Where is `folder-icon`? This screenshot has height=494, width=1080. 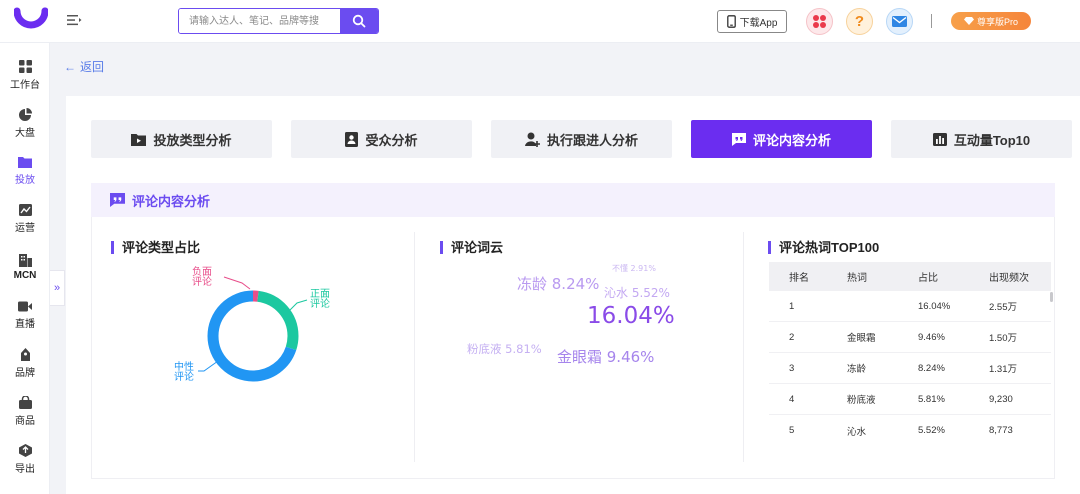 folder-icon is located at coordinates (25, 162).